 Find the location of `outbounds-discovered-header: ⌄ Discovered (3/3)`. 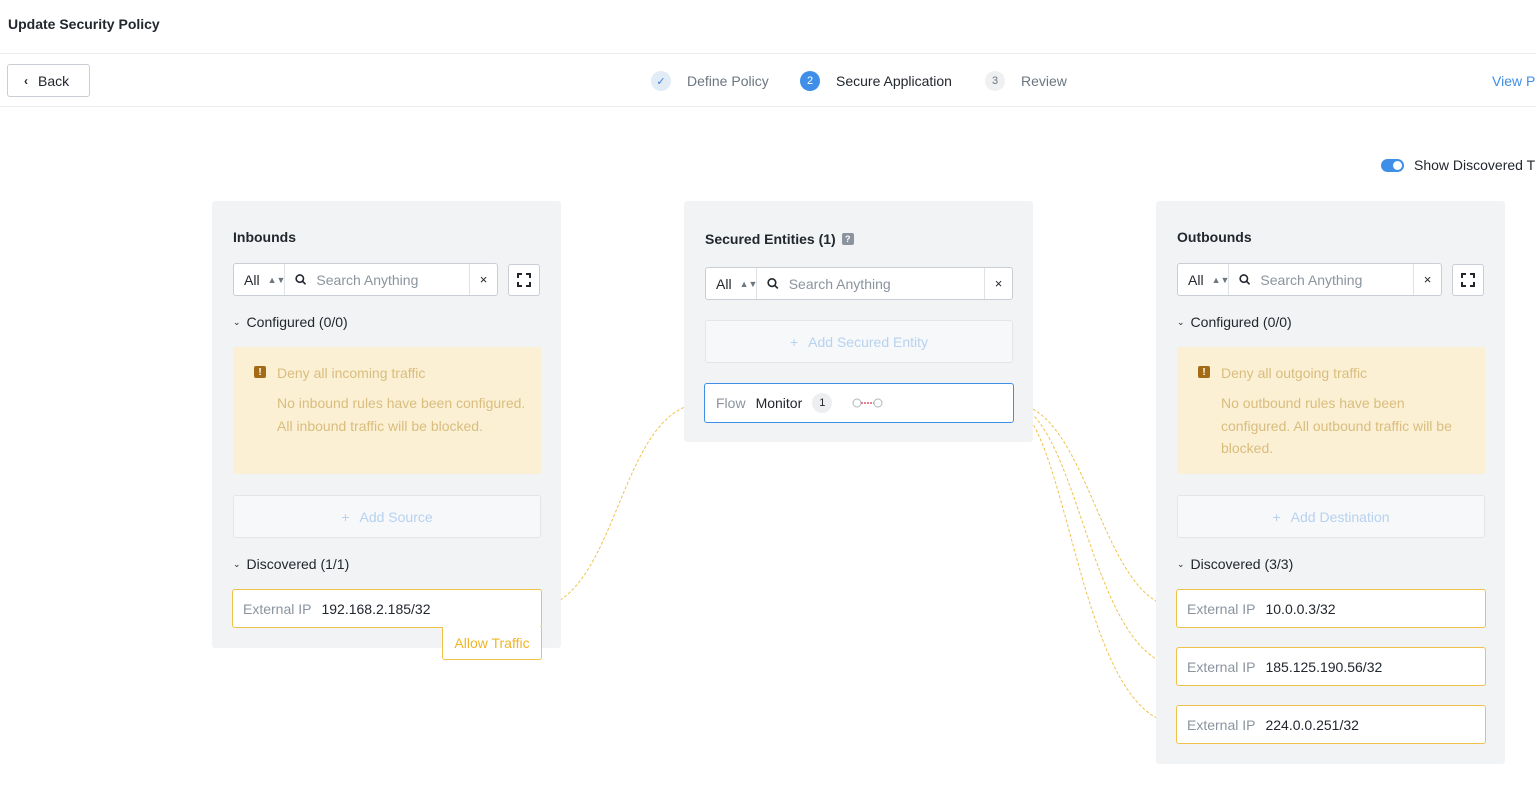

outbounds-discovered-header: ⌄ Discovered (3/3) is located at coordinates (1235, 564).